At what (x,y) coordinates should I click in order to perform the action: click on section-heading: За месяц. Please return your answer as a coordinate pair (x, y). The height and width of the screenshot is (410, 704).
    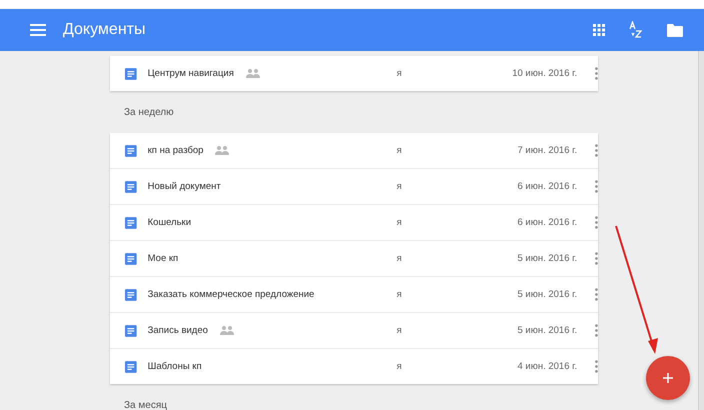
    Looking at the image, I should click on (145, 404).